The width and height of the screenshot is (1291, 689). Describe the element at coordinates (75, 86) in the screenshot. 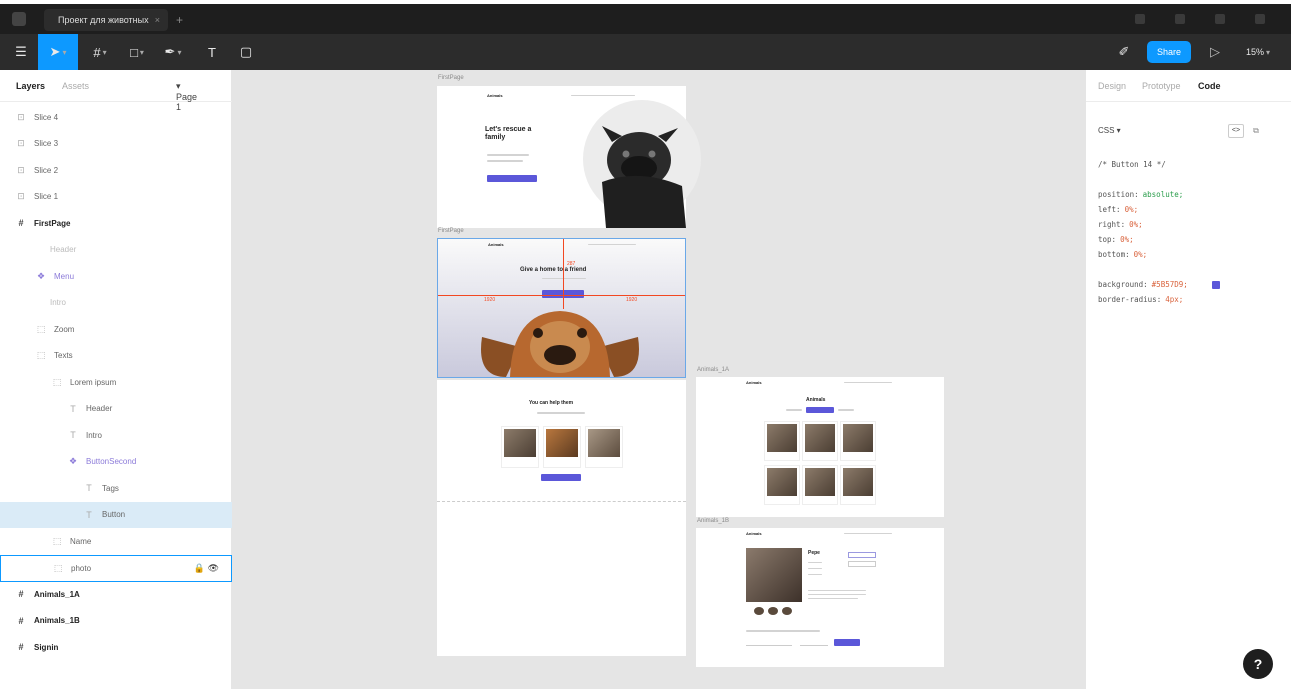

I see `tab-assets: Assets` at that location.